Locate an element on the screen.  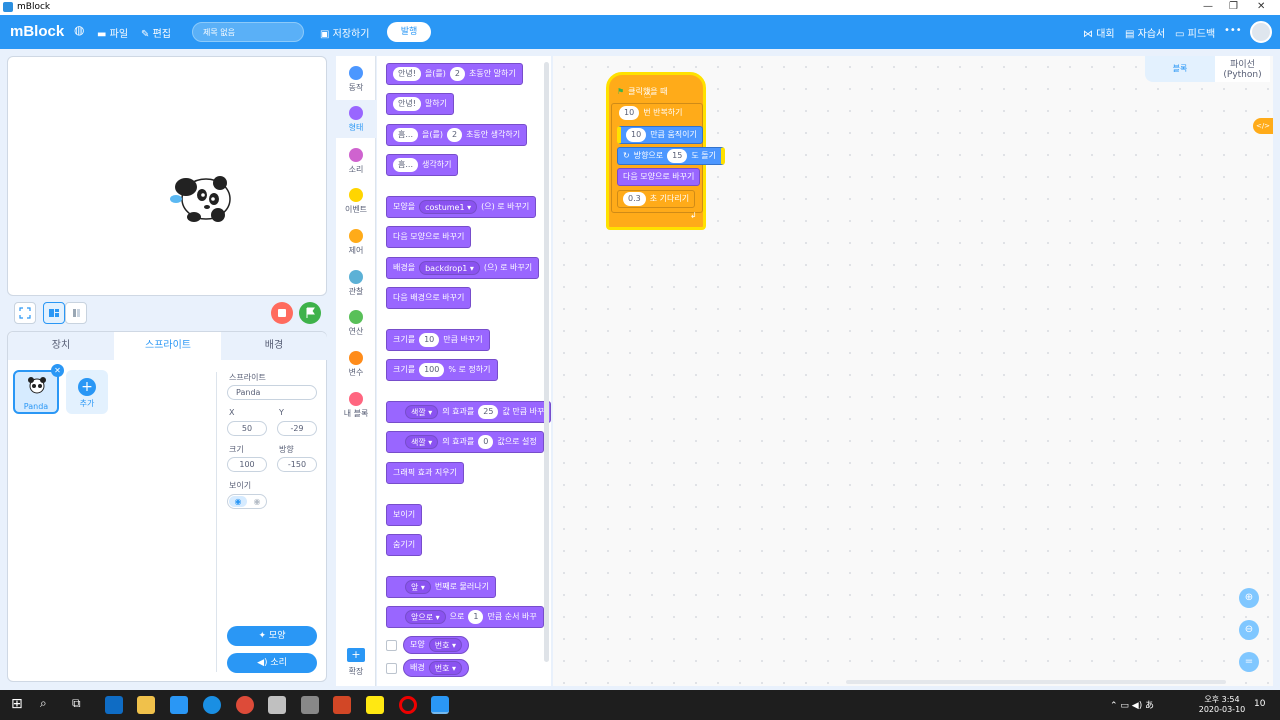
show-eye-icon: ◉ is located at coordinates (238, 501).